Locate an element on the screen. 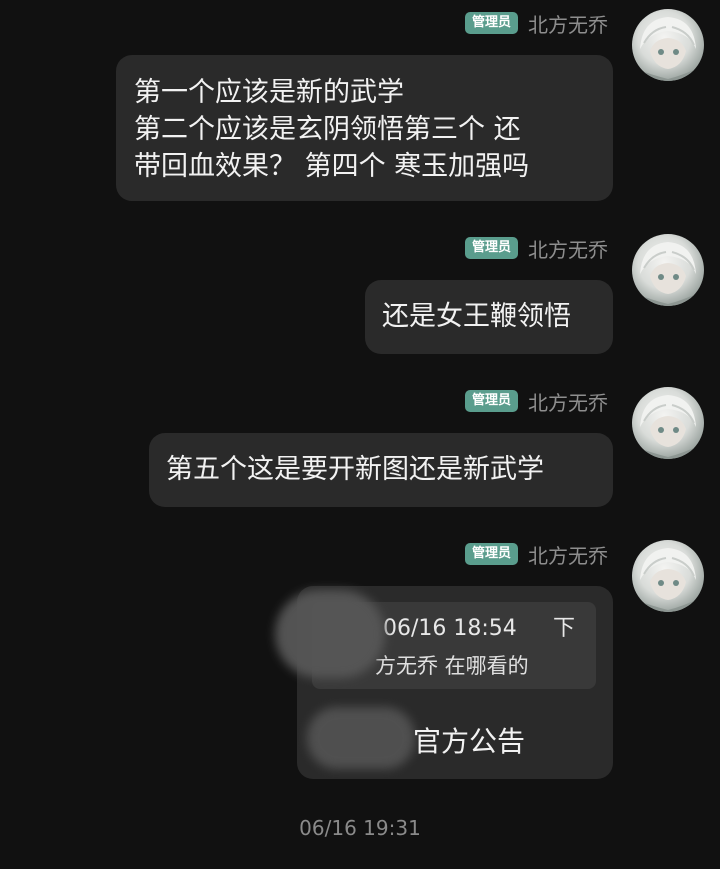  message-line: 第一个应该是新的武学 is located at coordinates (269, 92).